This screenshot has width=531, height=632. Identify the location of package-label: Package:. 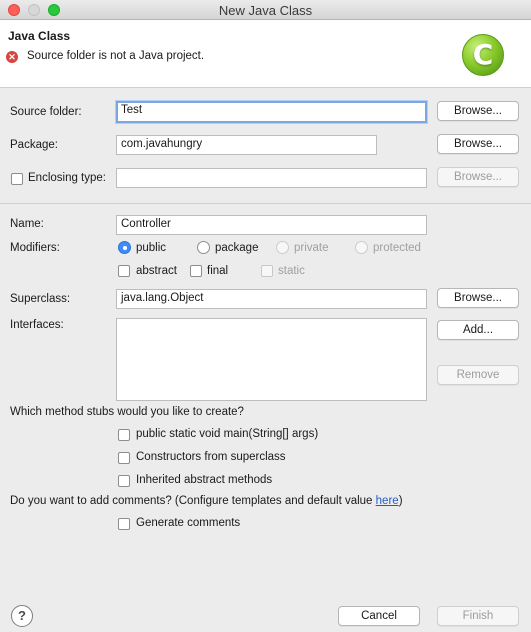
(34, 145).